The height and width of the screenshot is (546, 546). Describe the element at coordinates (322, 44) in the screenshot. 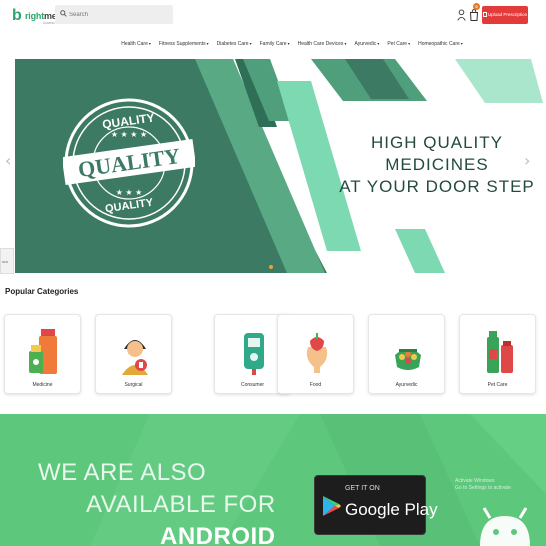

I see `nav-health-care-devices: Health Care Devices` at that location.